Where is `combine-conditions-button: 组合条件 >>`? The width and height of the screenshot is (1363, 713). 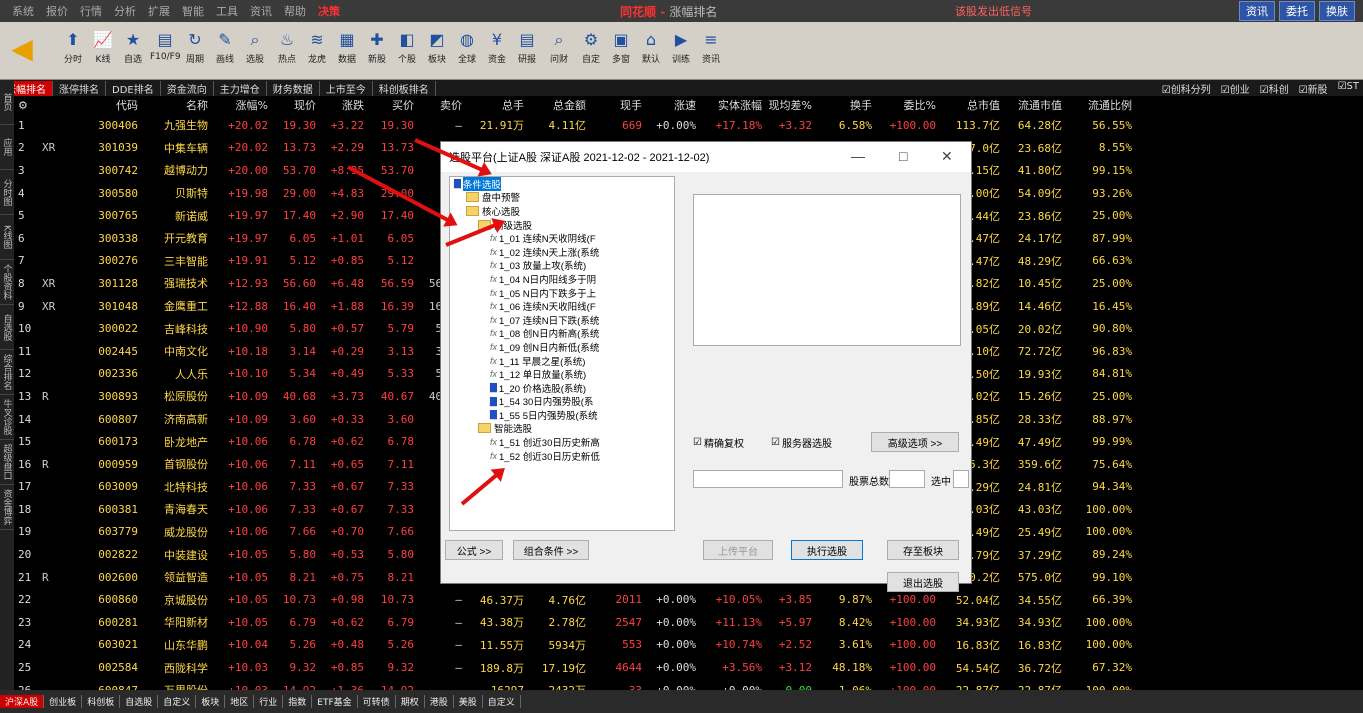
combine-conditions-button: 组合条件 >> is located at coordinates (551, 550).